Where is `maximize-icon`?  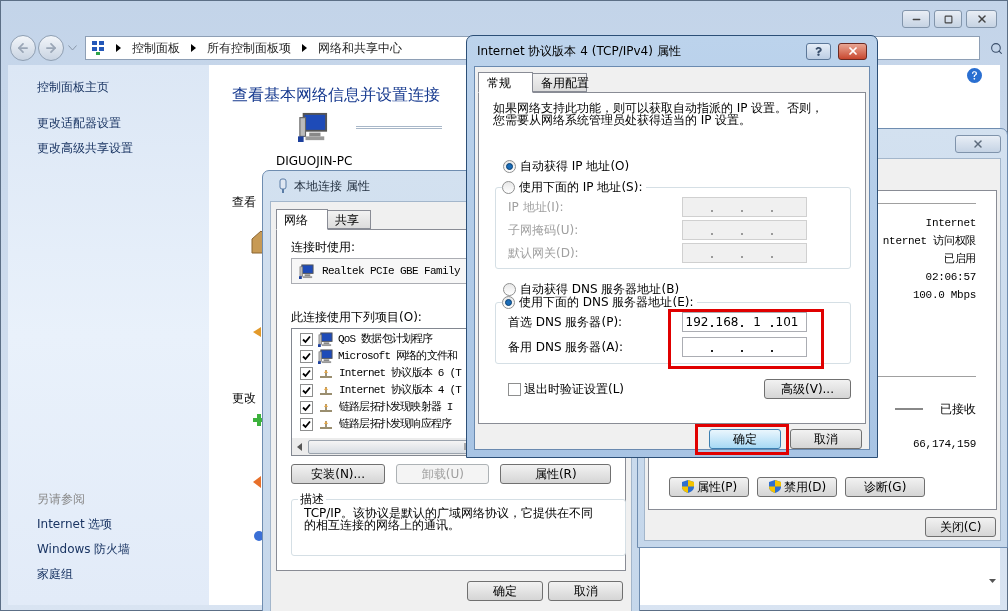 maximize-icon is located at coordinates (948, 19).